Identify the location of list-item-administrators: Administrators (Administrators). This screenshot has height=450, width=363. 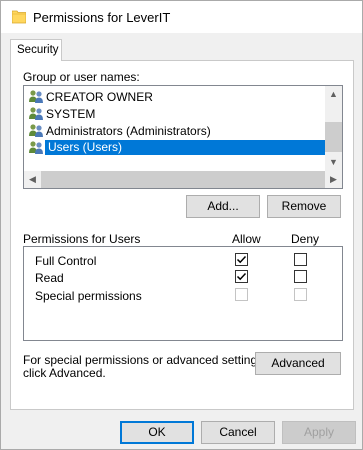
(175, 130).